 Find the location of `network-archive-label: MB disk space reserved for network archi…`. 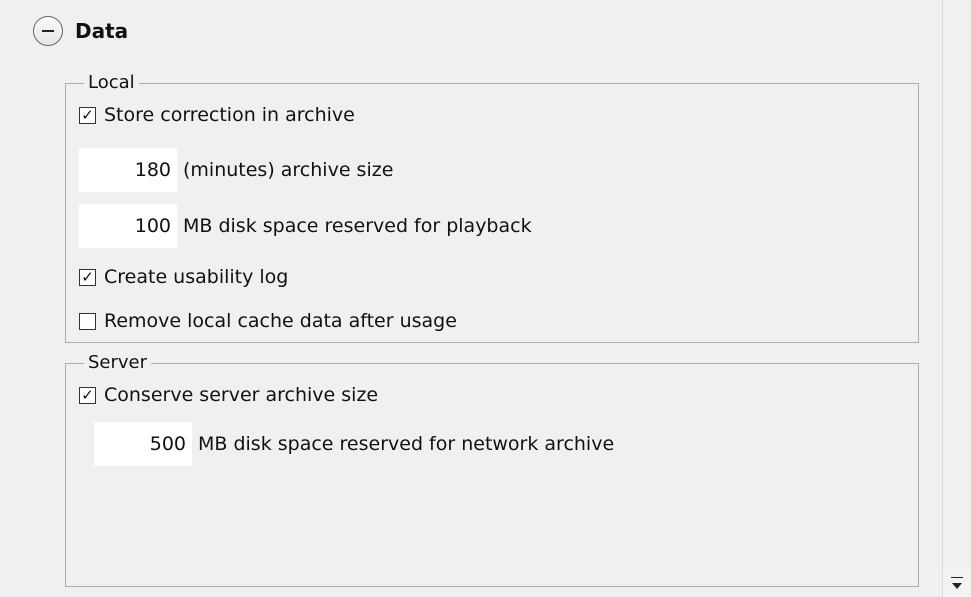

network-archive-label: MB disk space reserved for network archi… is located at coordinates (406, 444).